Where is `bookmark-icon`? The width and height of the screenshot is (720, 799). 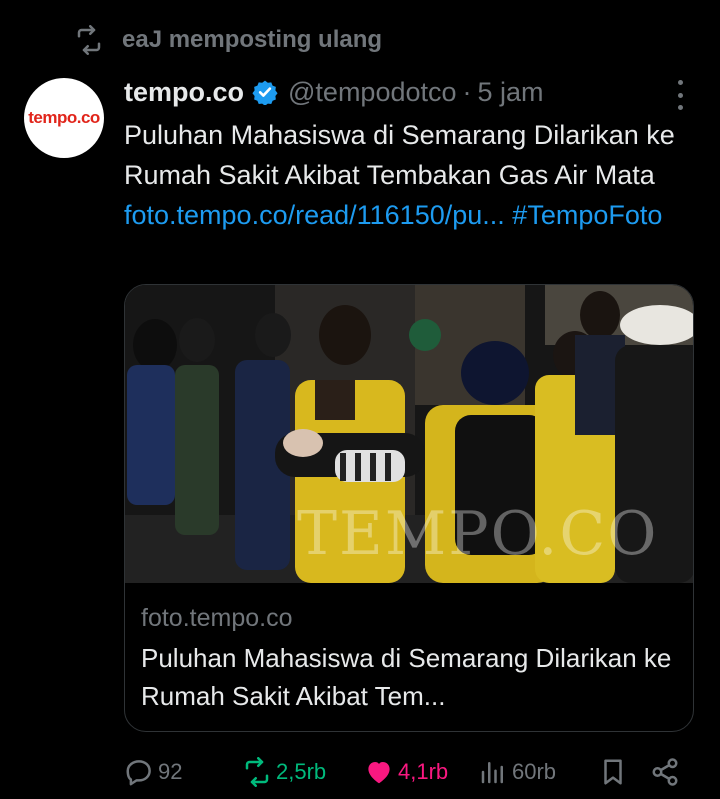 bookmark-icon is located at coordinates (613, 772).